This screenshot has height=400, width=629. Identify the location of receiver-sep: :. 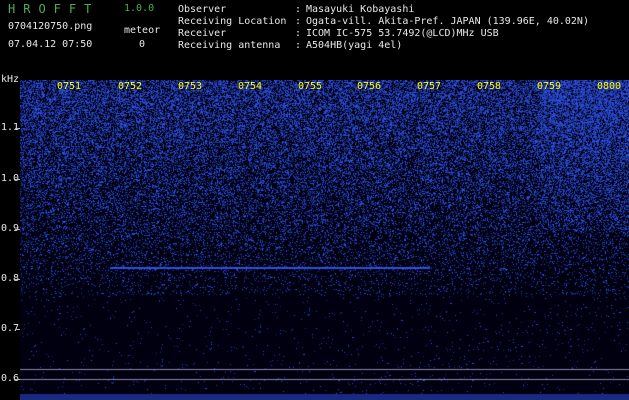
(298, 33).